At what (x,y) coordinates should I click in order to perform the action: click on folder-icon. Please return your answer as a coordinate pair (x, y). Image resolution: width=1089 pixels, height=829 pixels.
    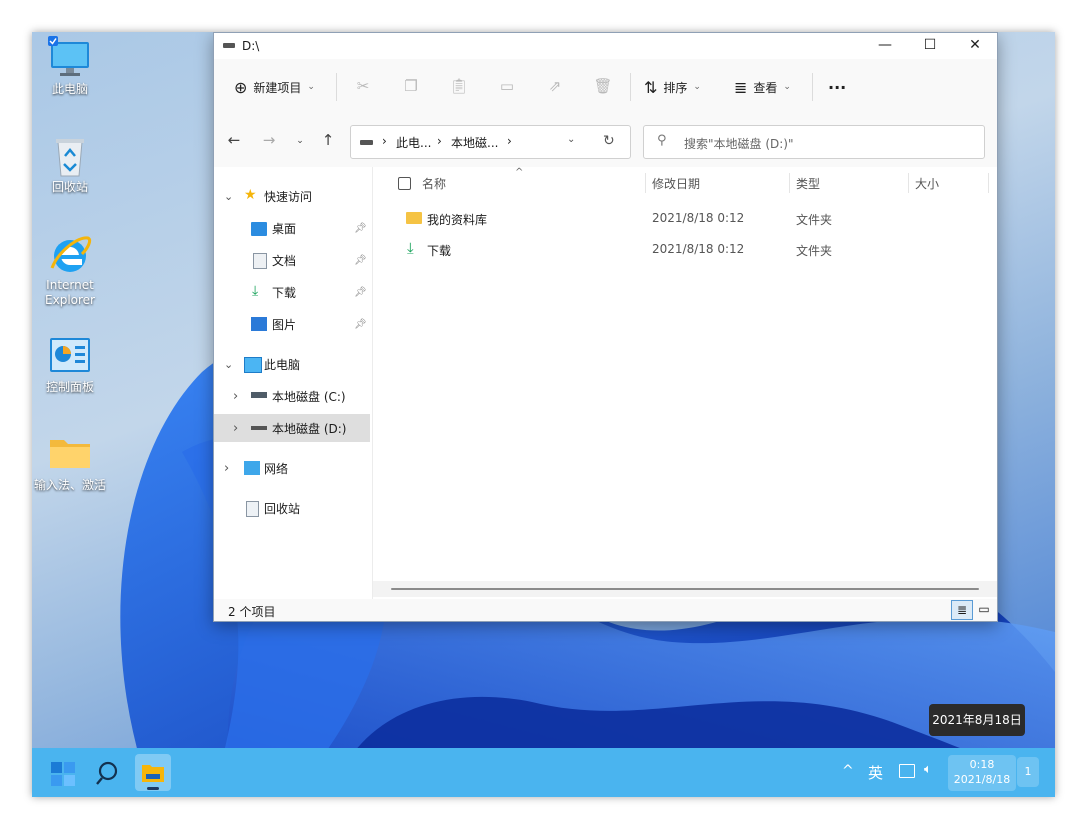
    Looking at the image, I should click on (153, 773).